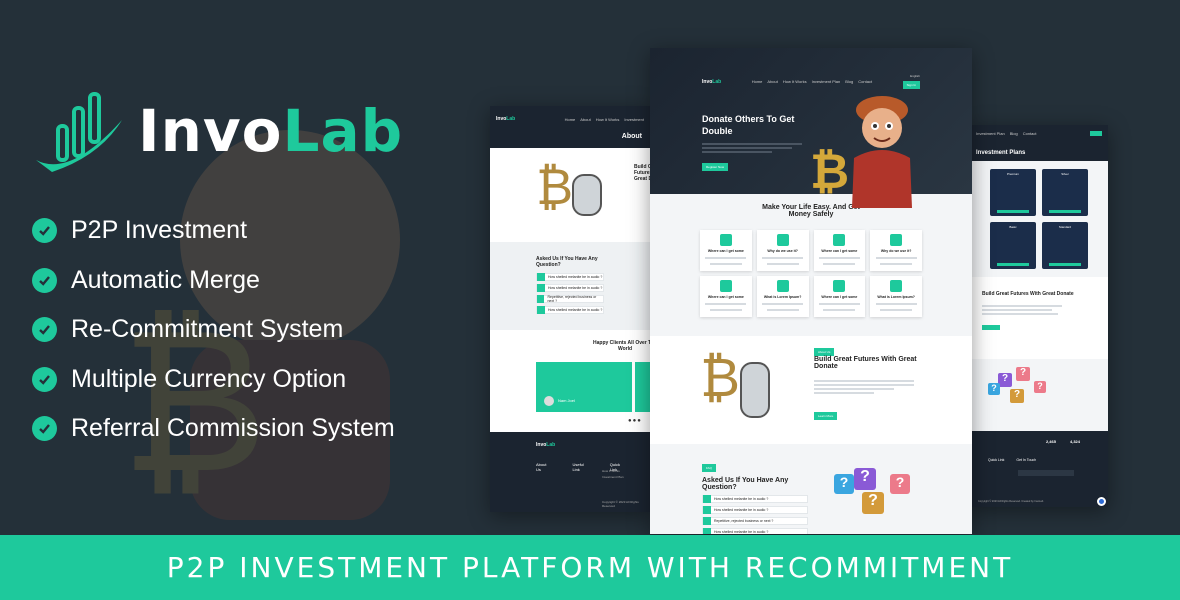 The width and height of the screenshot is (1180, 600). I want to click on footer-columns: About Us Useful Link Quick Link, so click(578, 467).